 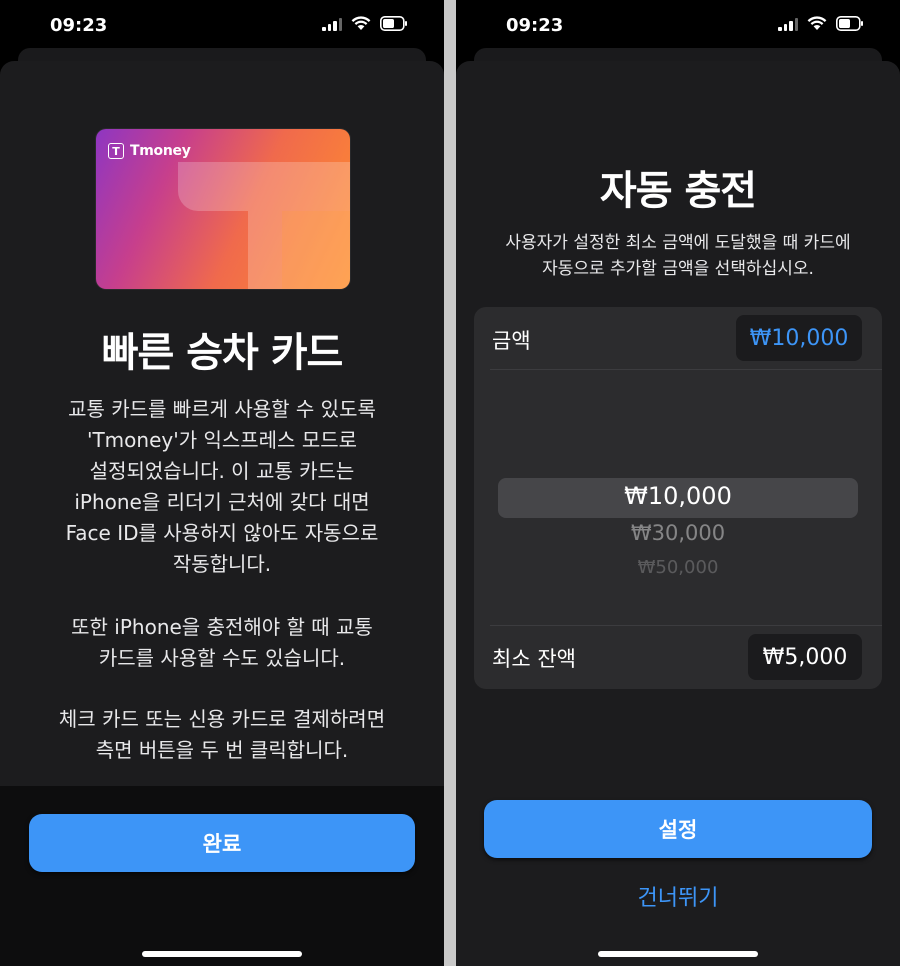 I want to click on description-paragraph-3: 체크 카드 또는 신용 카드로 결제하려면 측면 버튼을 두 번 클릭합니다., so click(x=222, y=734).